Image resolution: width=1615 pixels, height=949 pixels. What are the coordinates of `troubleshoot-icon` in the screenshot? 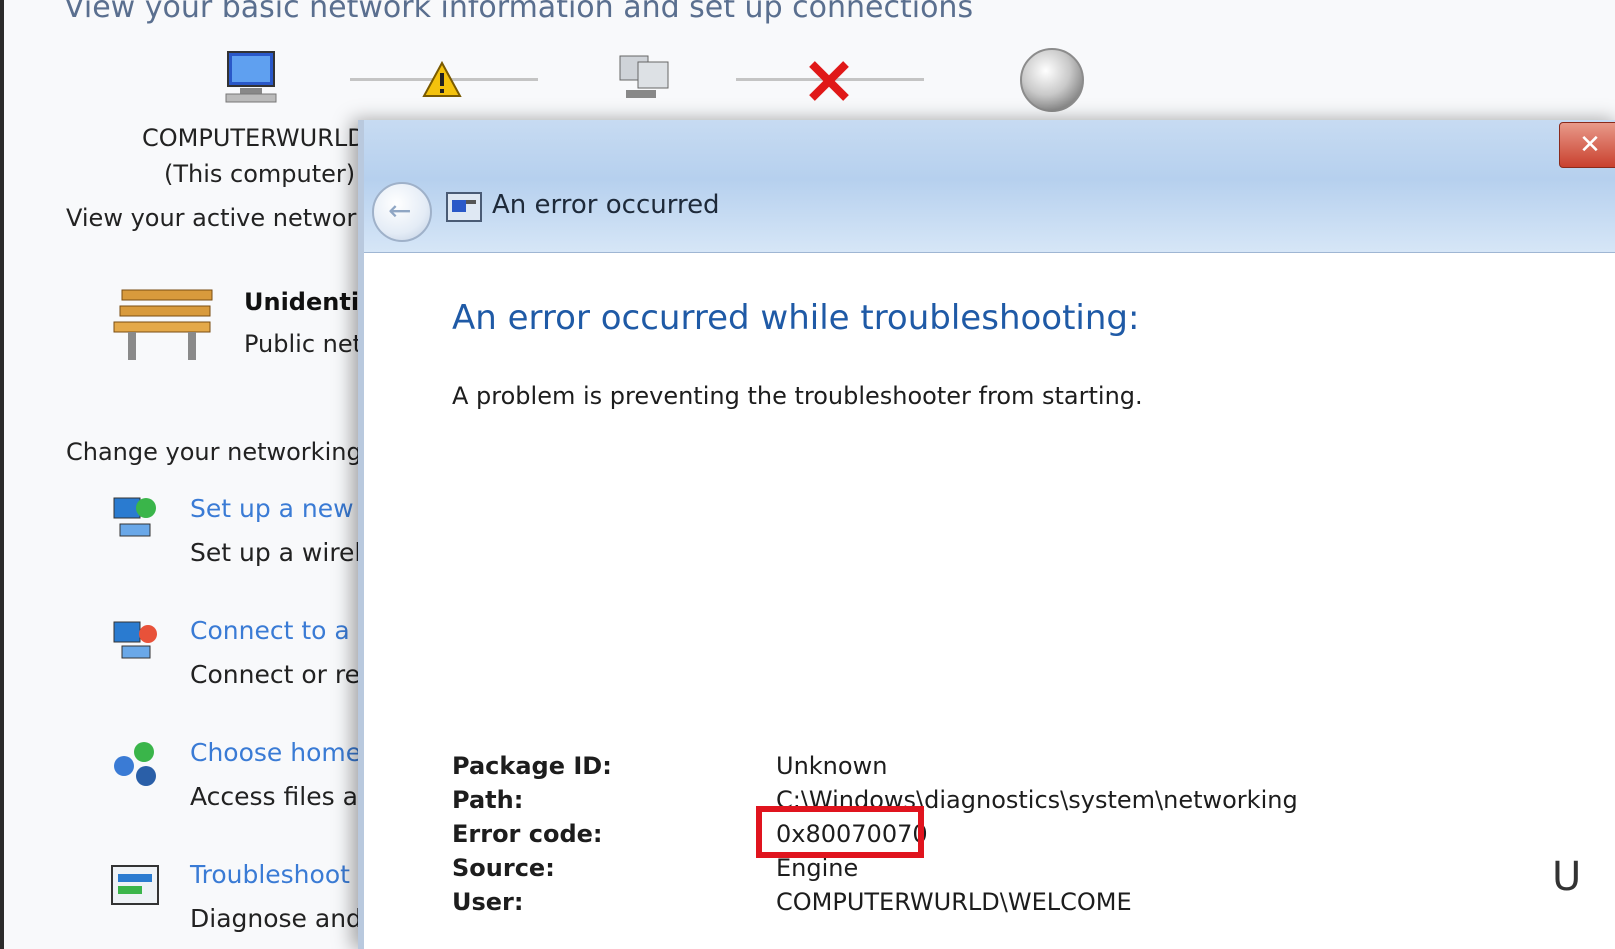 It's located at (135, 885).